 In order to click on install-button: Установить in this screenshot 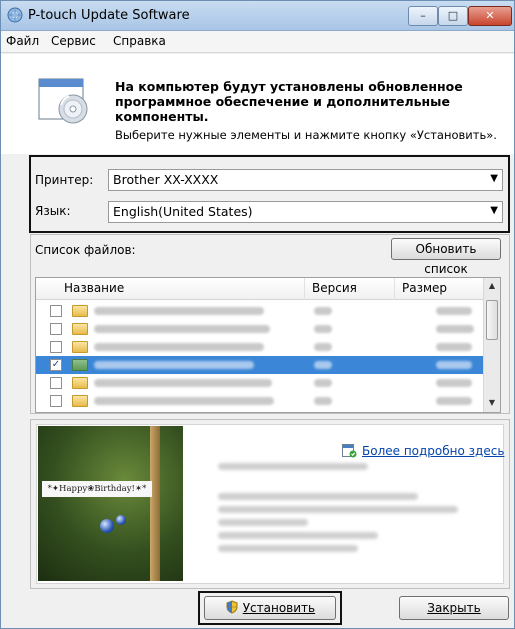, I will do `click(270, 608)`.